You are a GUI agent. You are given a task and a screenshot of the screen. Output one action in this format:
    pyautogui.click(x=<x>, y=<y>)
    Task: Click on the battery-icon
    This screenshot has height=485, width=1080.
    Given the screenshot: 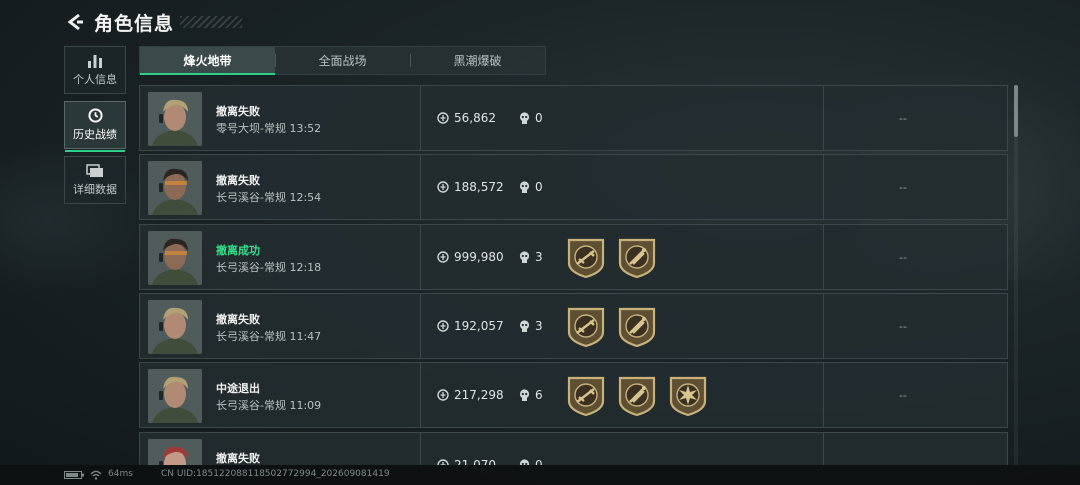 What is the action you would take?
    pyautogui.click(x=74, y=475)
    